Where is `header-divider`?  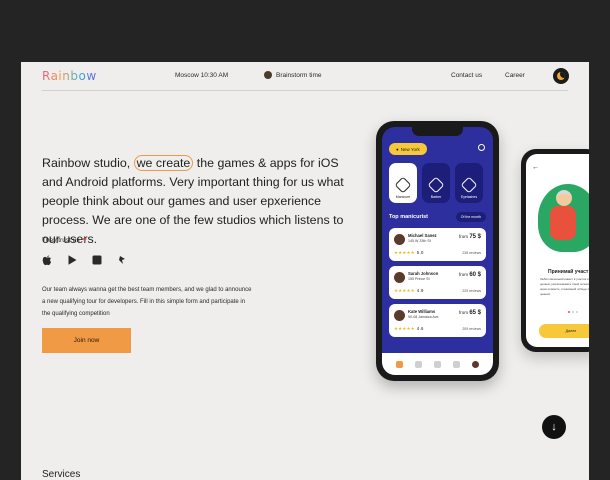
header-divider is located at coordinates (305, 90).